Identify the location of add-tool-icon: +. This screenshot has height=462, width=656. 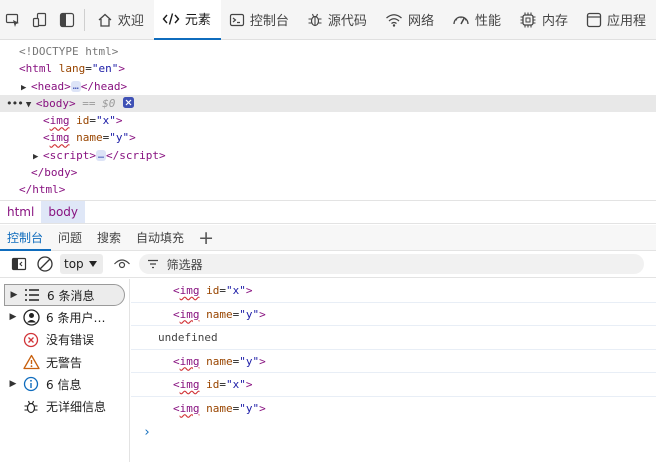
(207, 238).